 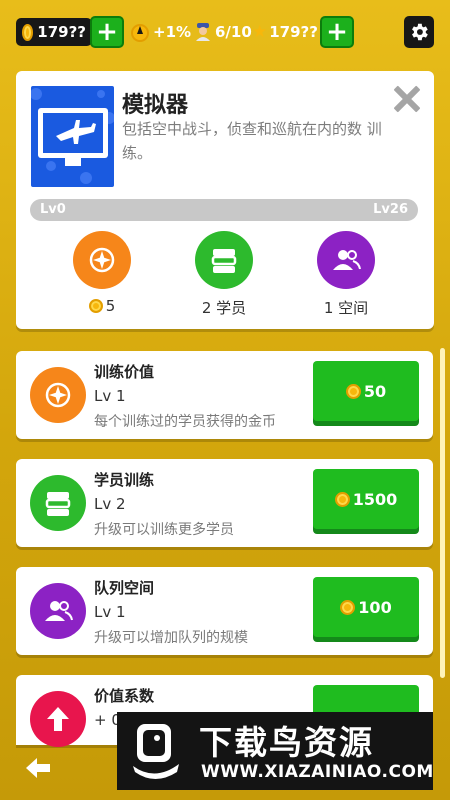 What do you see at coordinates (172, 32) in the screenshot?
I see `boost-value: +1%` at bounding box center [172, 32].